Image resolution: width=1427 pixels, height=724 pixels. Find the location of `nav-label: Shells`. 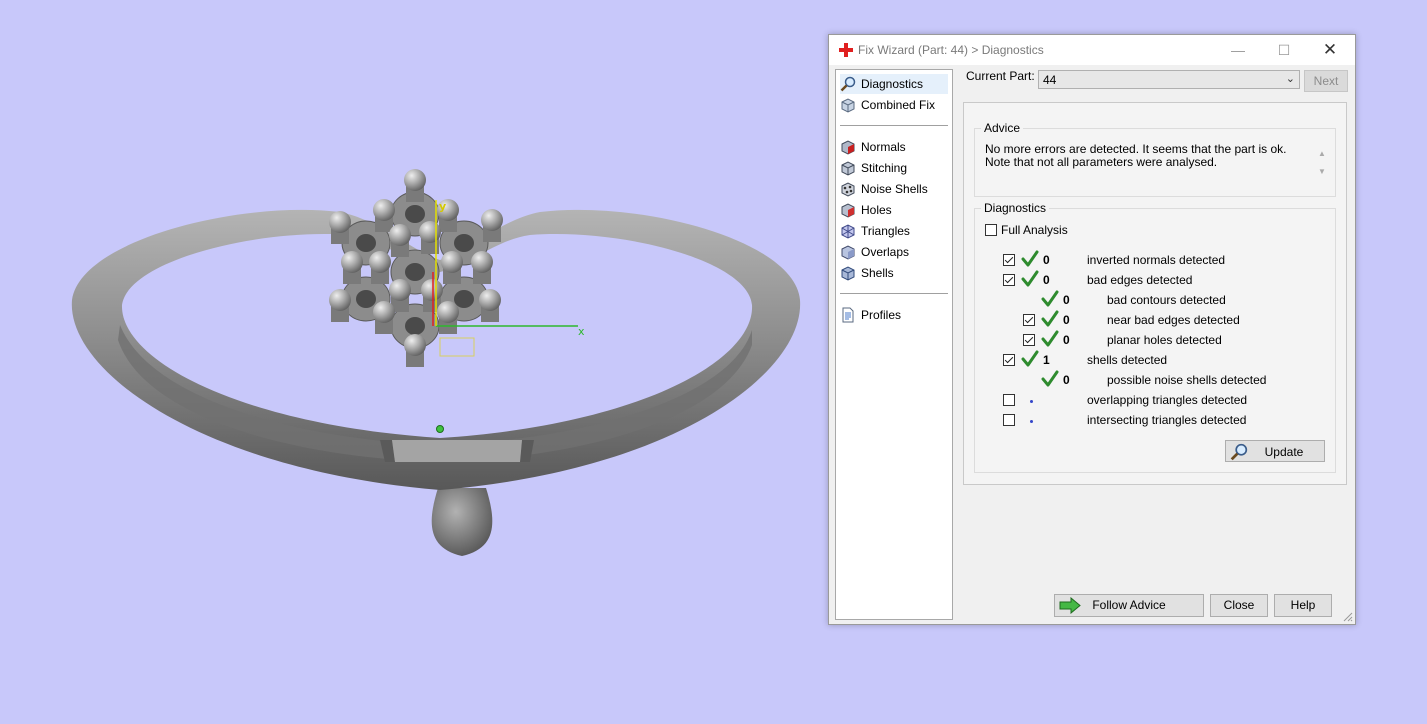

nav-label: Shells is located at coordinates (877, 273).